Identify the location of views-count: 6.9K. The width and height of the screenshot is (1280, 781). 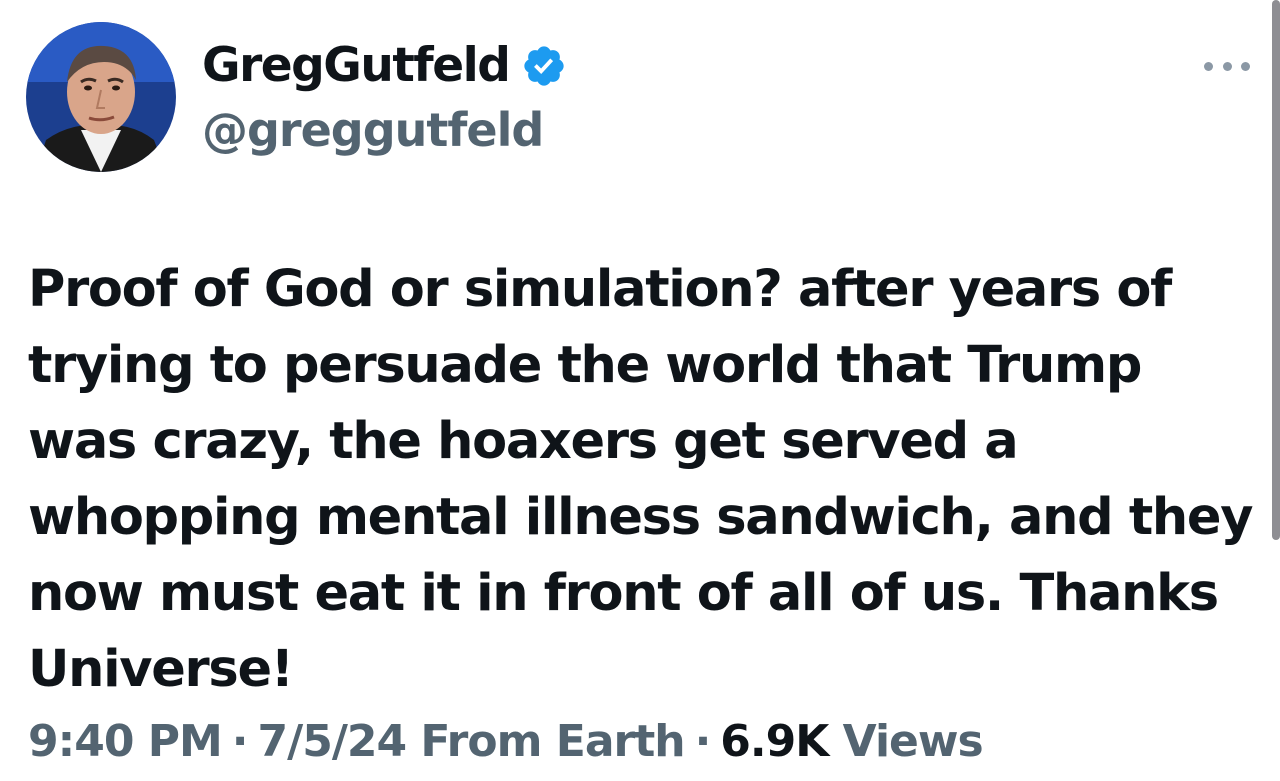
(774, 741).